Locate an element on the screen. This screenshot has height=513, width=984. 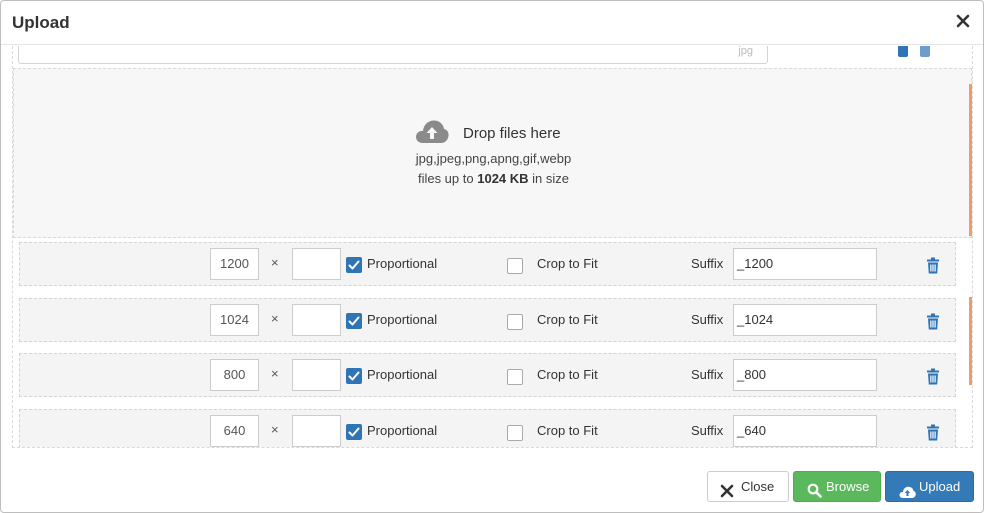
suffix-input: _640 is located at coordinates (805, 431).